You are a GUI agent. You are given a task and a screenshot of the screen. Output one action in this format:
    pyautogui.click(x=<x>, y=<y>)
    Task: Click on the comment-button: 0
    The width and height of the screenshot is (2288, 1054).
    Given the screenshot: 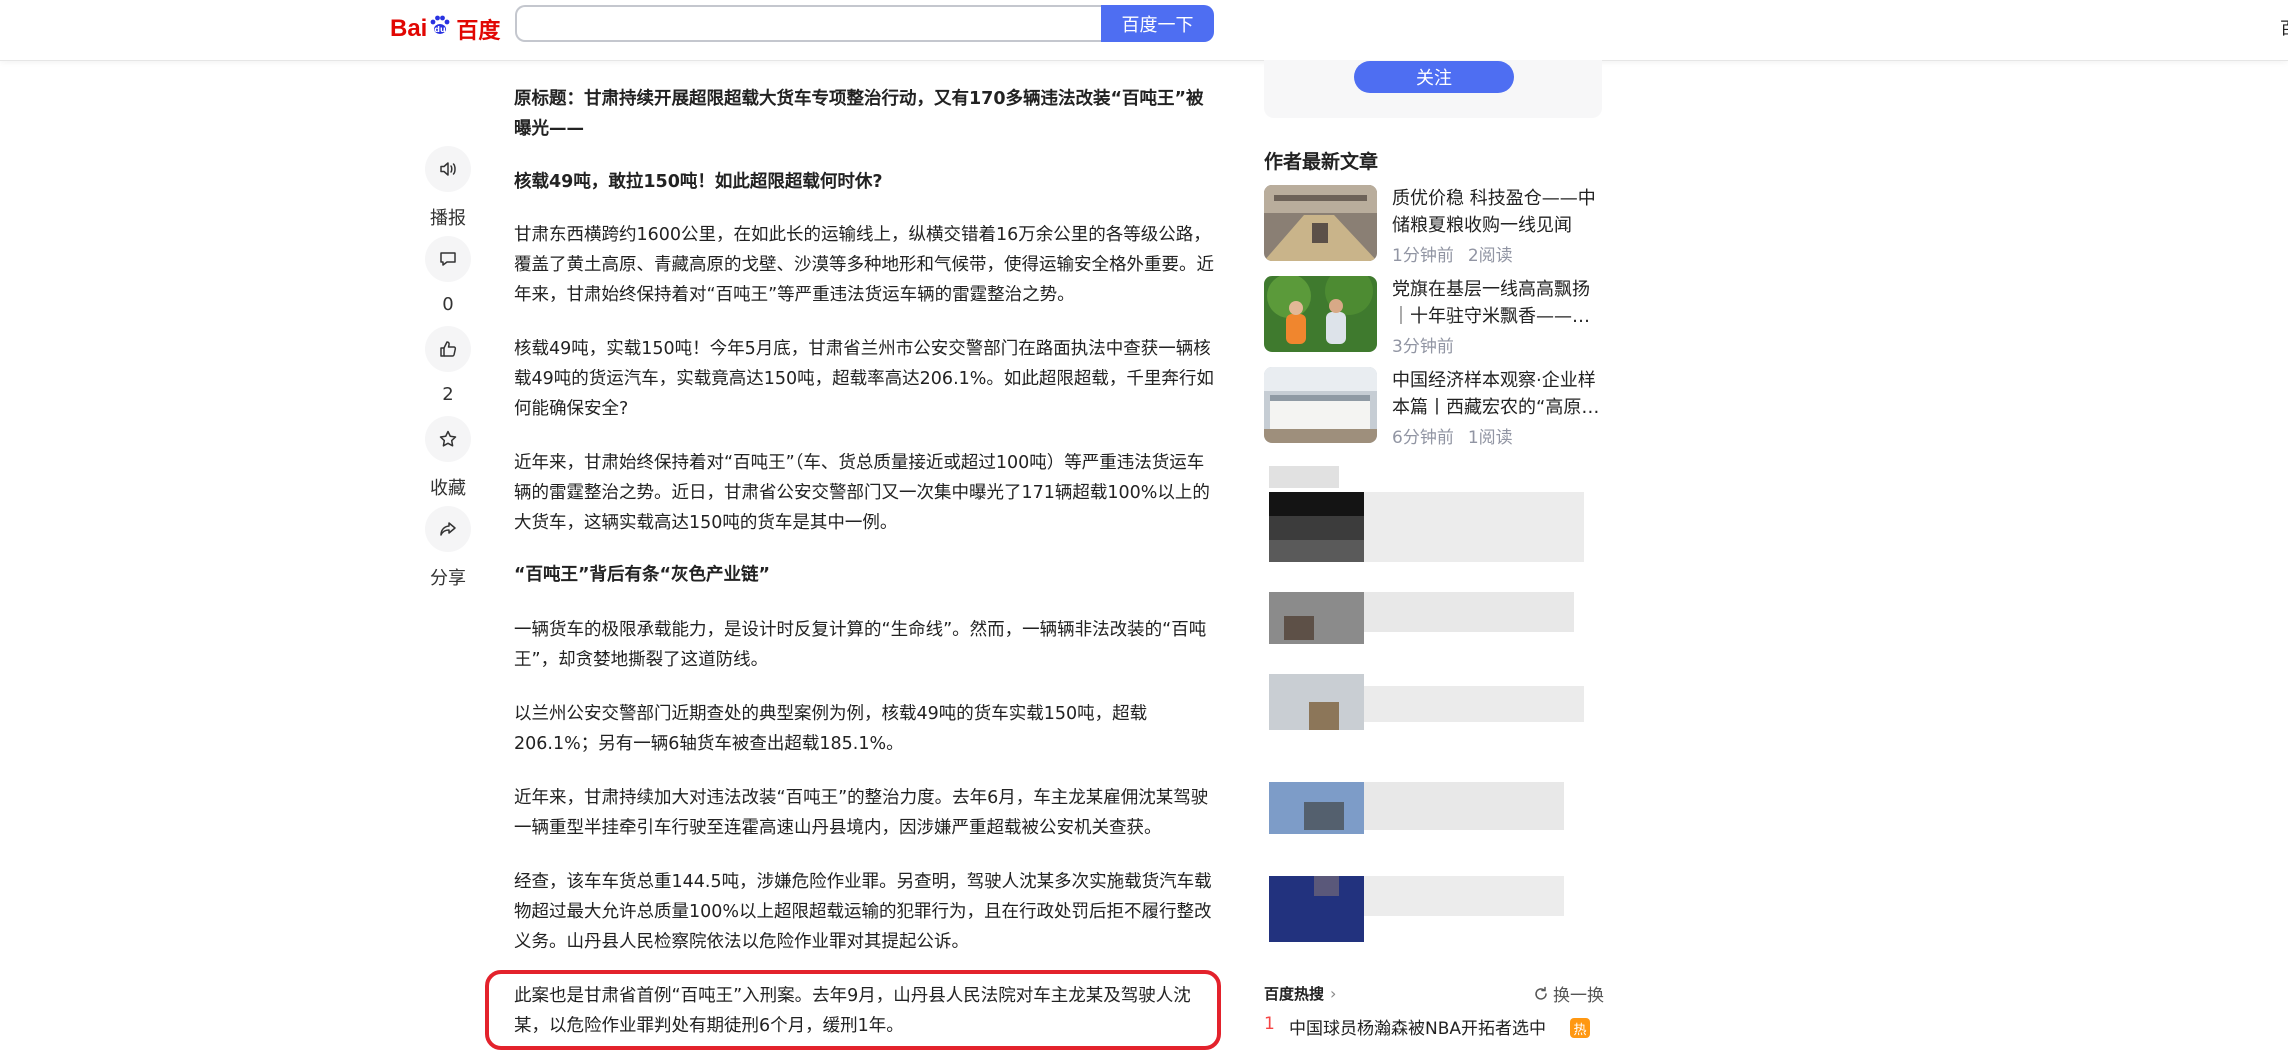 What is the action you would take?
    pyautogui.click(x=448, y=275)
    